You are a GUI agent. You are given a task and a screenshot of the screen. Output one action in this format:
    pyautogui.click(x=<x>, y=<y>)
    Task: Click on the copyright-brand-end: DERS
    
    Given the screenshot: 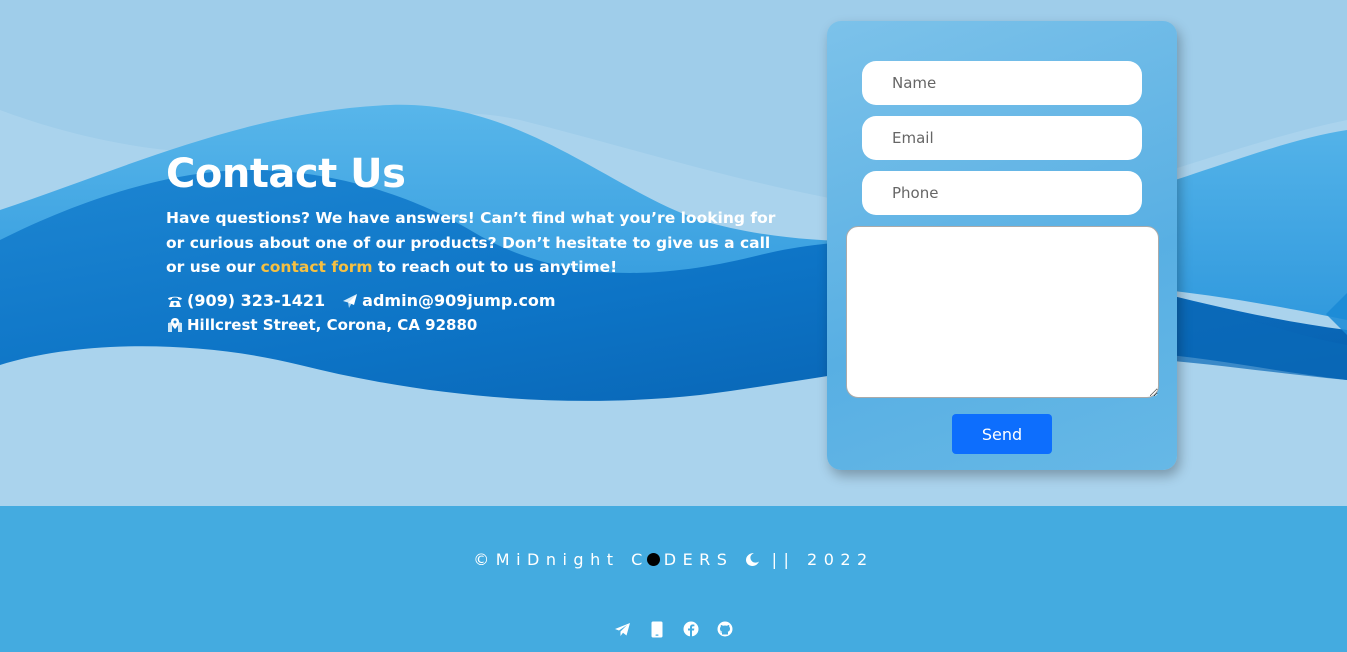 What is the action you would take?
    pyautogui.click(x=698, y=559)
    